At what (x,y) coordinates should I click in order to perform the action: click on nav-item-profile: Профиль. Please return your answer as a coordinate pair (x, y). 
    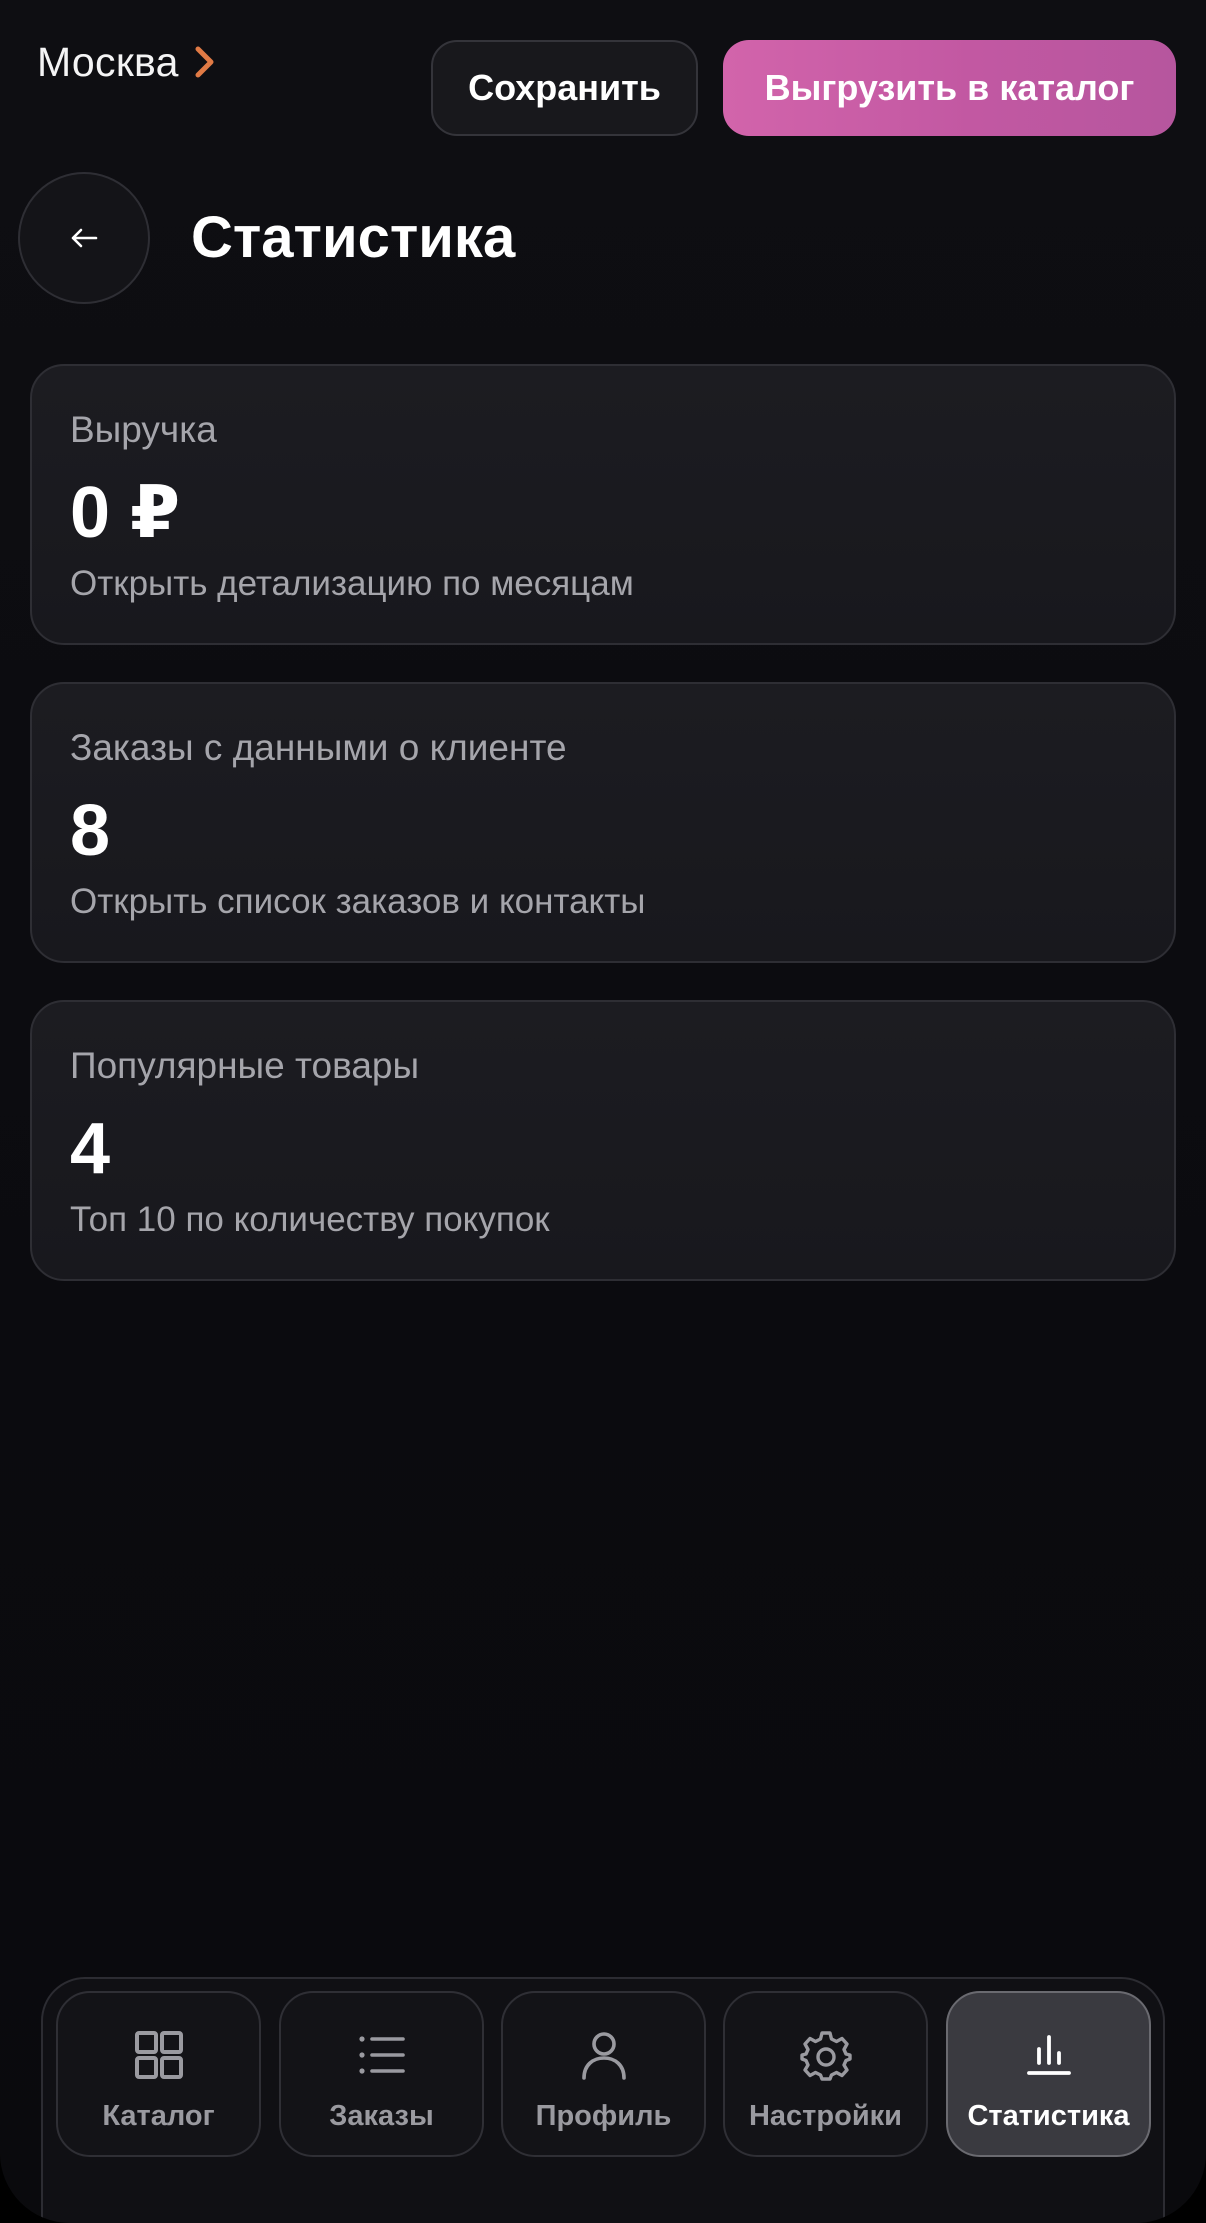
    Looking at the image, I should click on (603, 2074).